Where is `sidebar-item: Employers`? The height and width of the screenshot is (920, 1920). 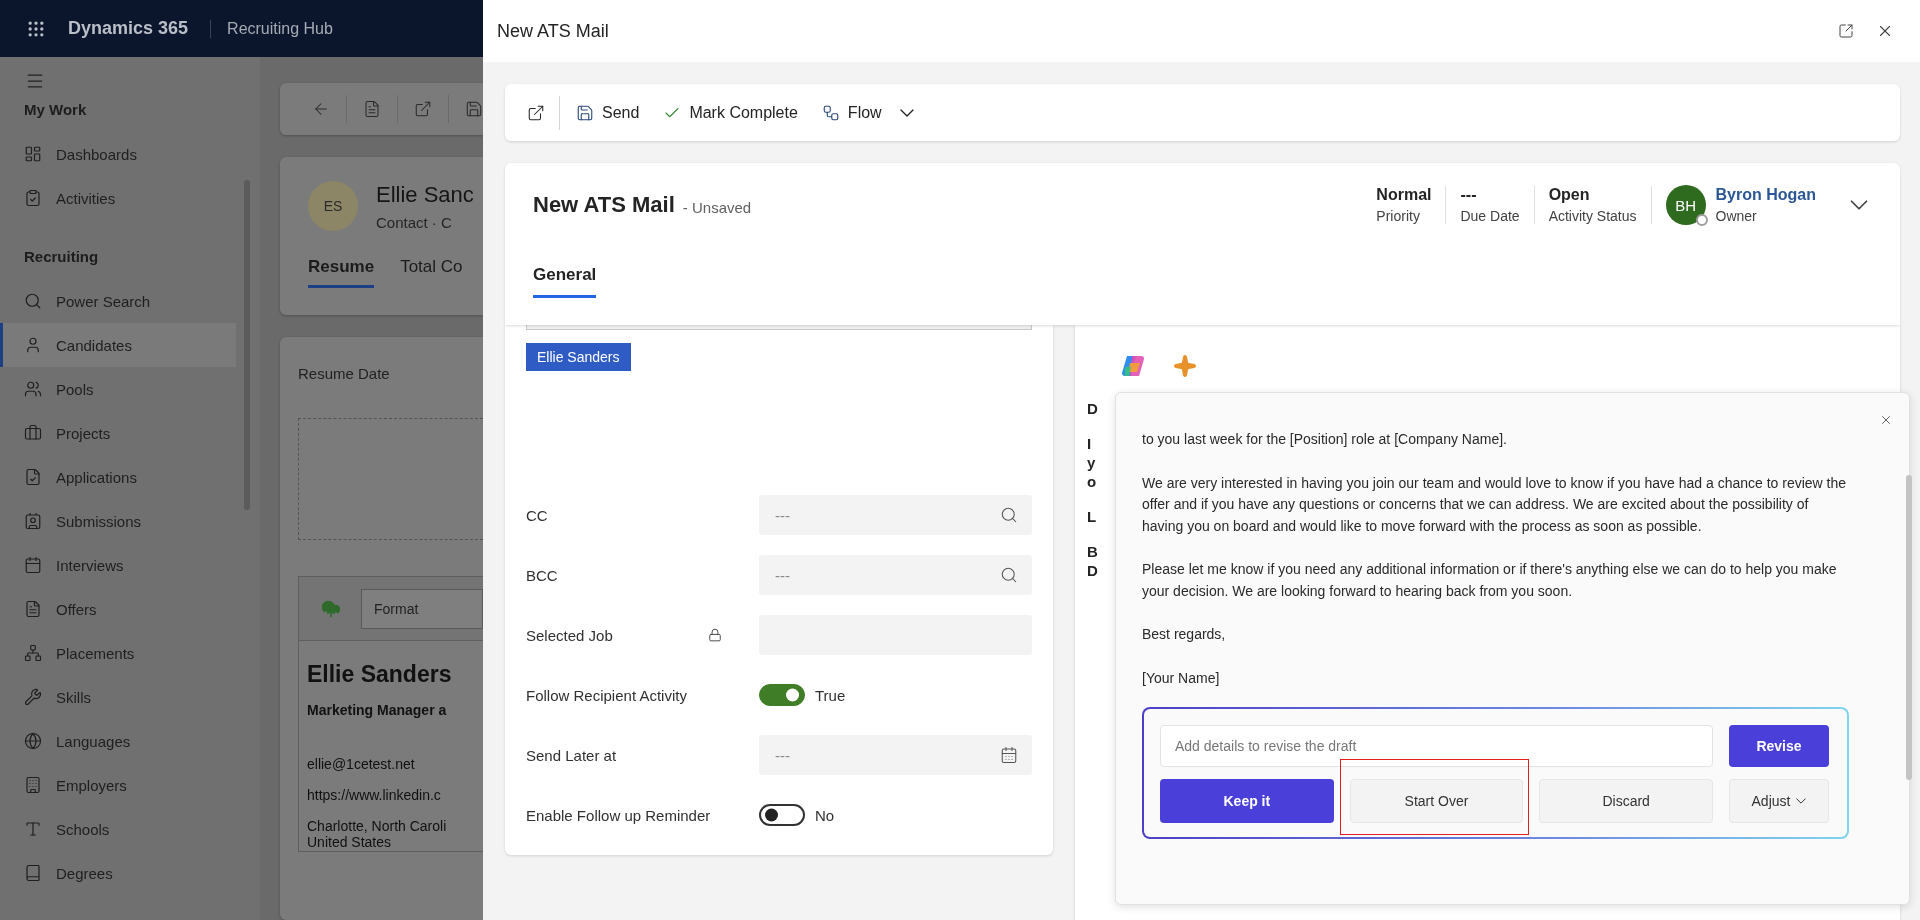 sidebar-item: Employers is located at coordinates (118, 785).